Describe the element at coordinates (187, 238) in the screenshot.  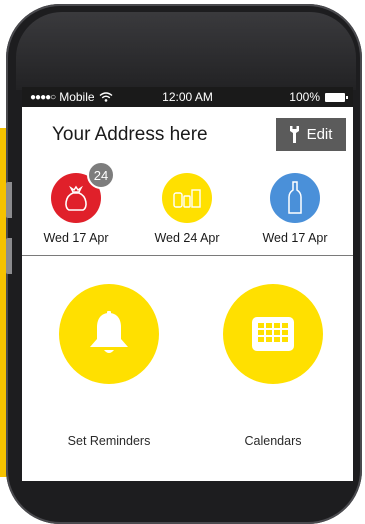
I see `bin-date: Wed 24 Apr` at that location.